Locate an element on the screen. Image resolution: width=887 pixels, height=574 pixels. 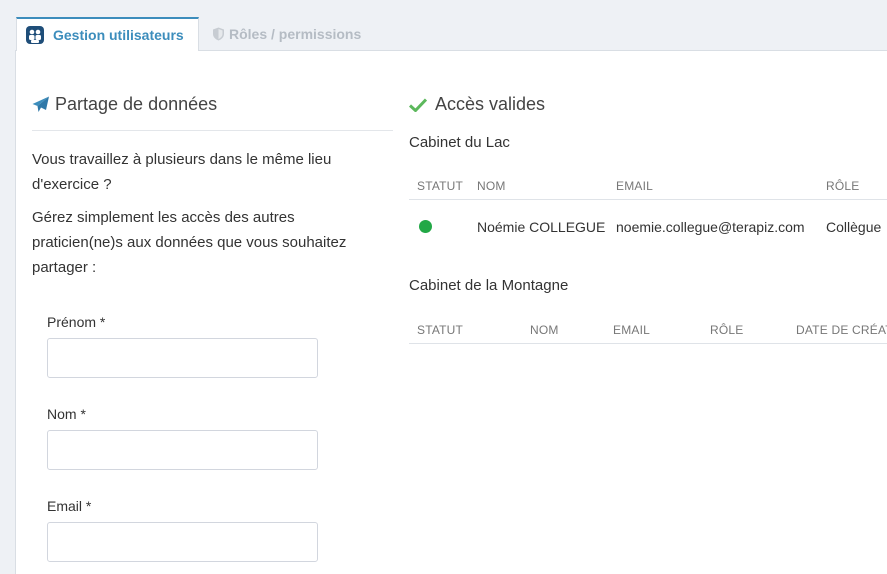
prenom-label: Prénom * is located at coordinates (76, 322).